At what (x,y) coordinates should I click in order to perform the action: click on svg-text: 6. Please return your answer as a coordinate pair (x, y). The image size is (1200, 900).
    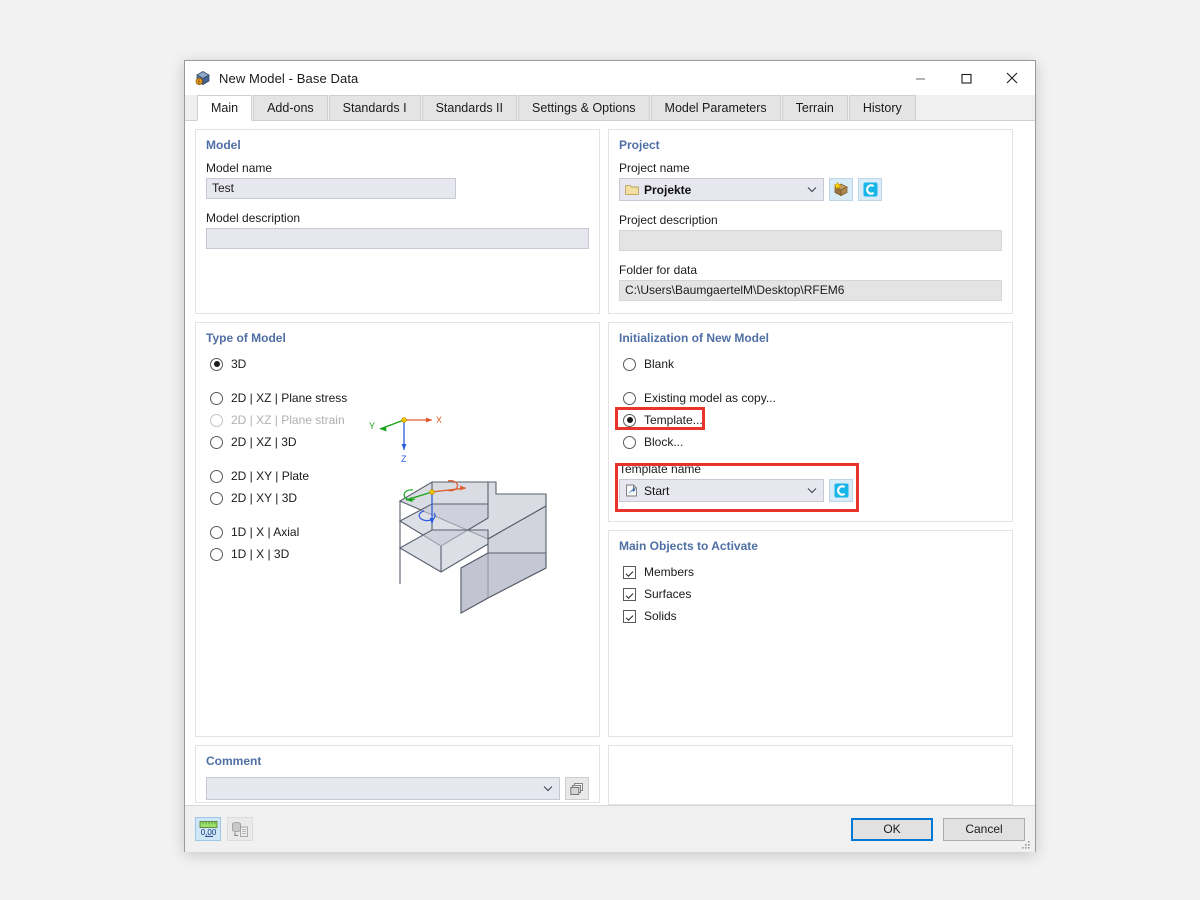
    Looking at the image, I should click on (199, 82).